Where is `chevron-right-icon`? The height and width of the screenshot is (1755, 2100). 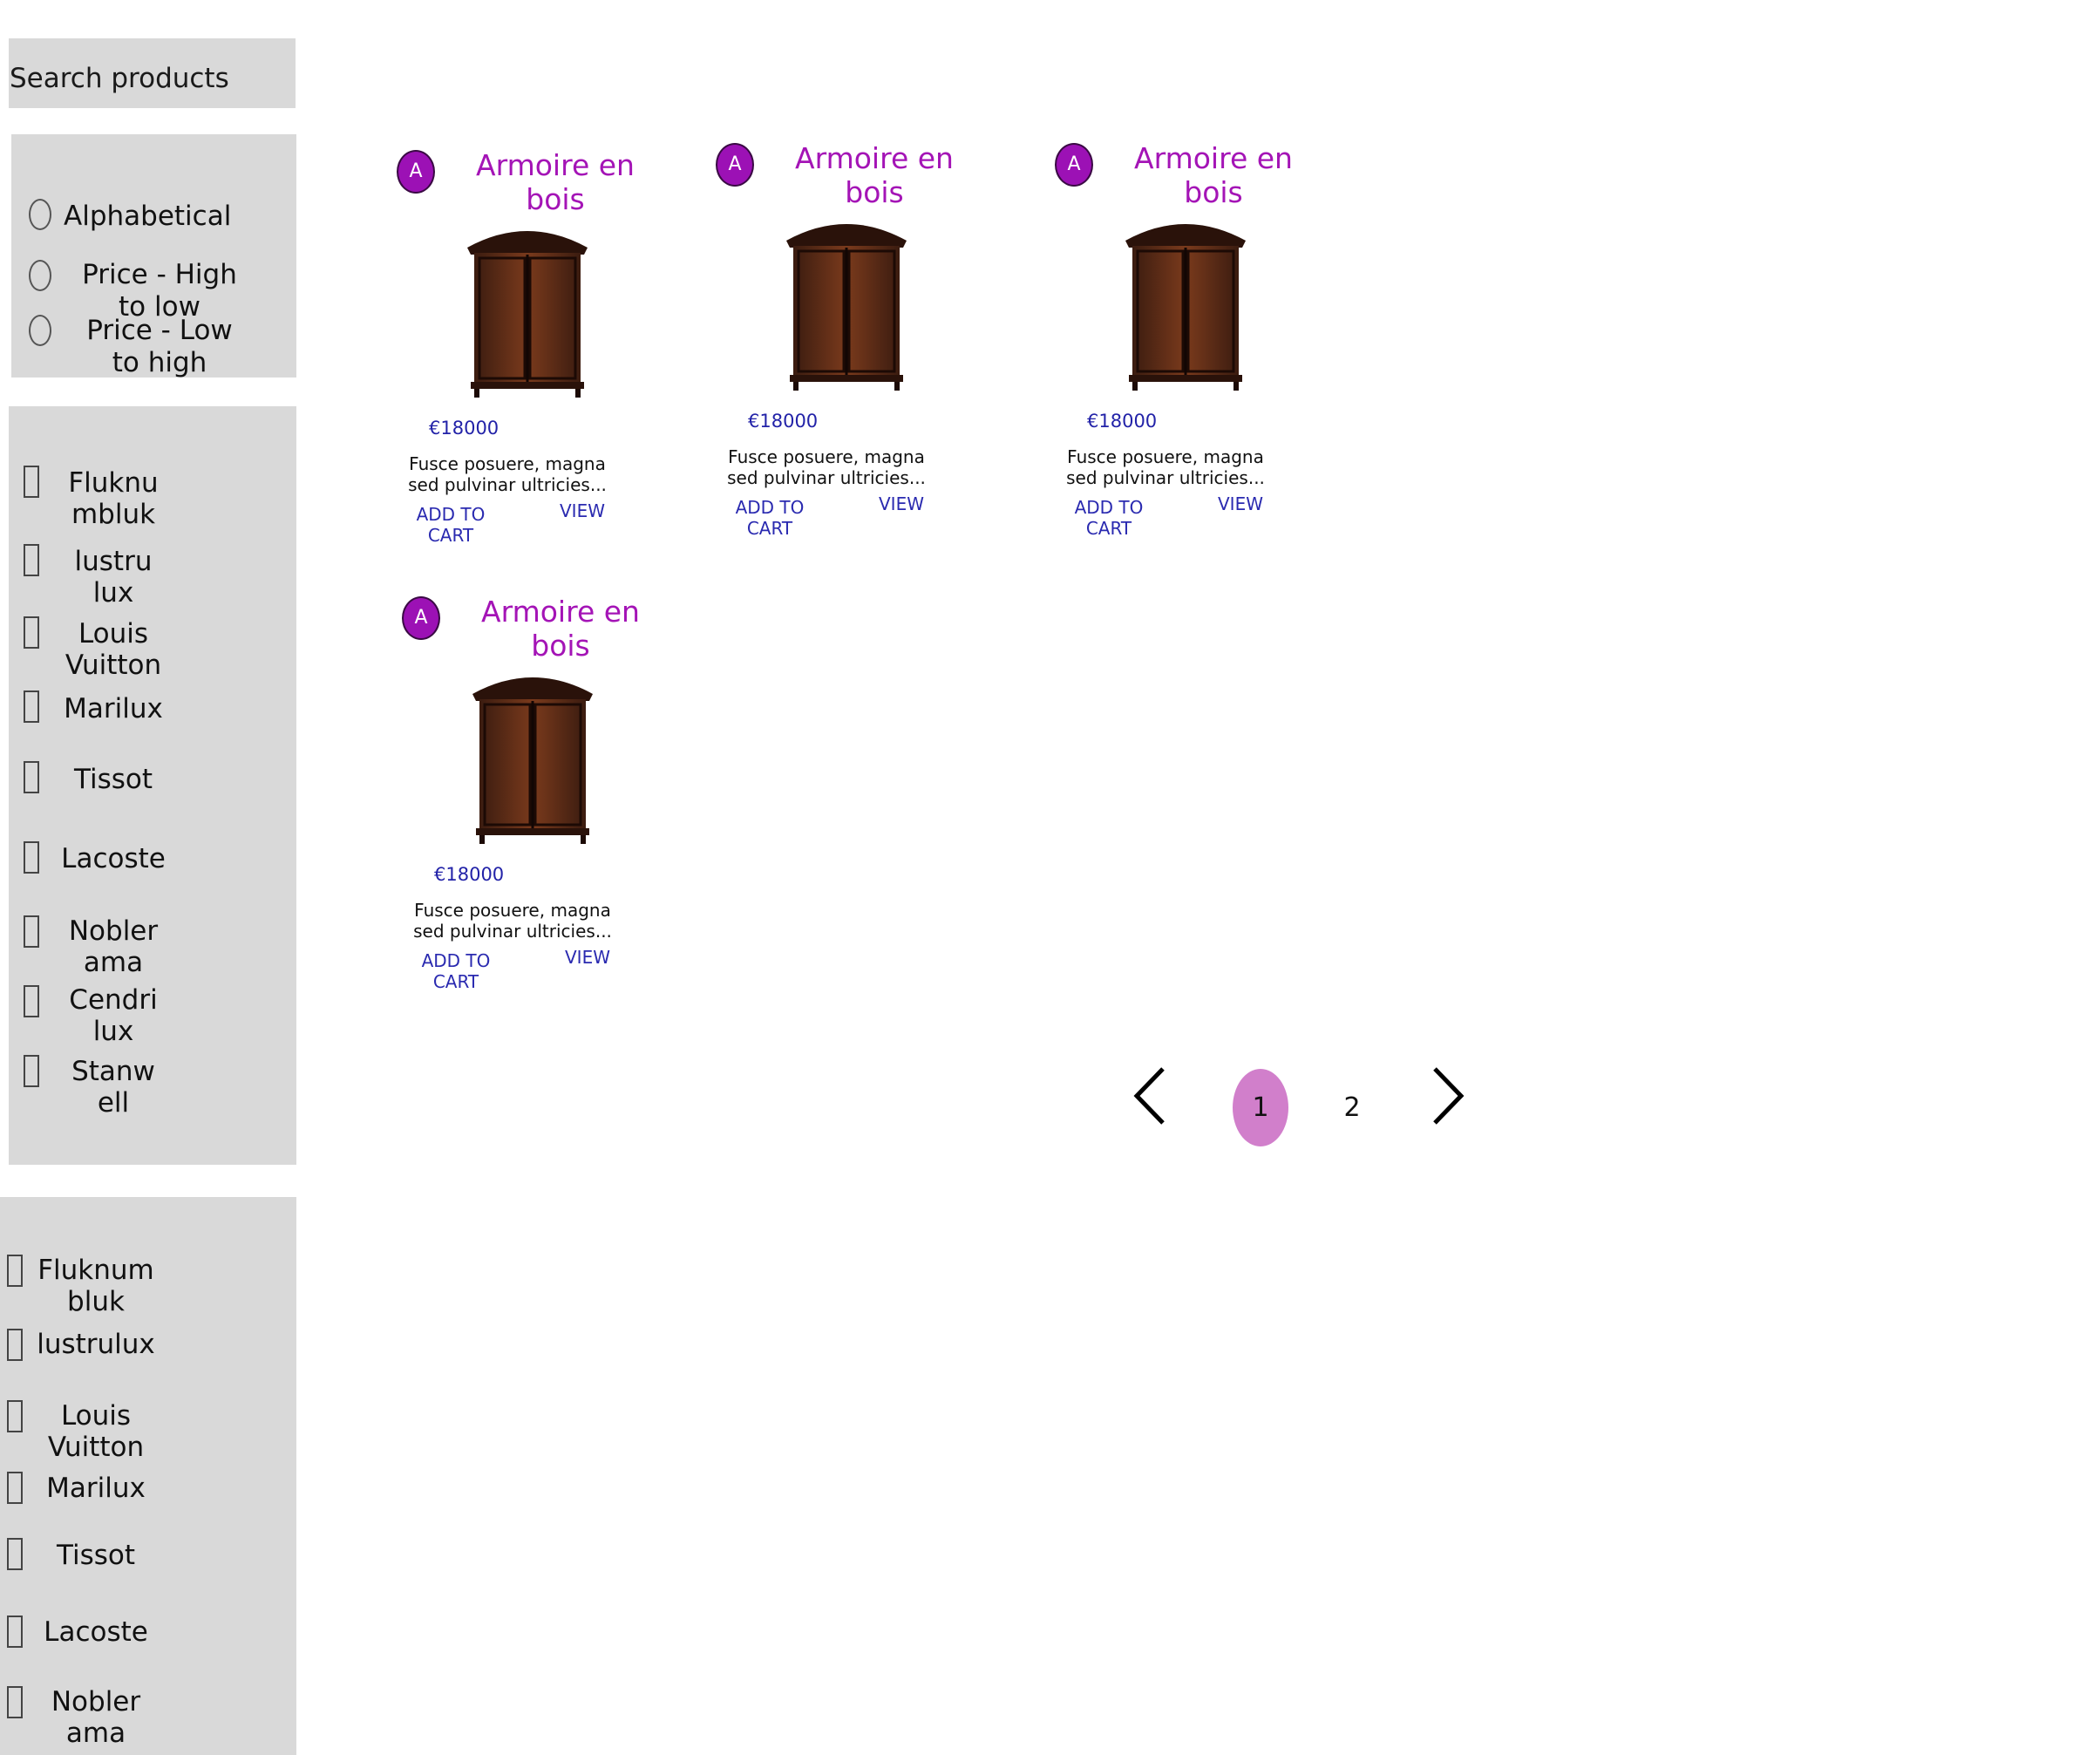 chevron-right-icon is located at coordinates (1448, 1095).